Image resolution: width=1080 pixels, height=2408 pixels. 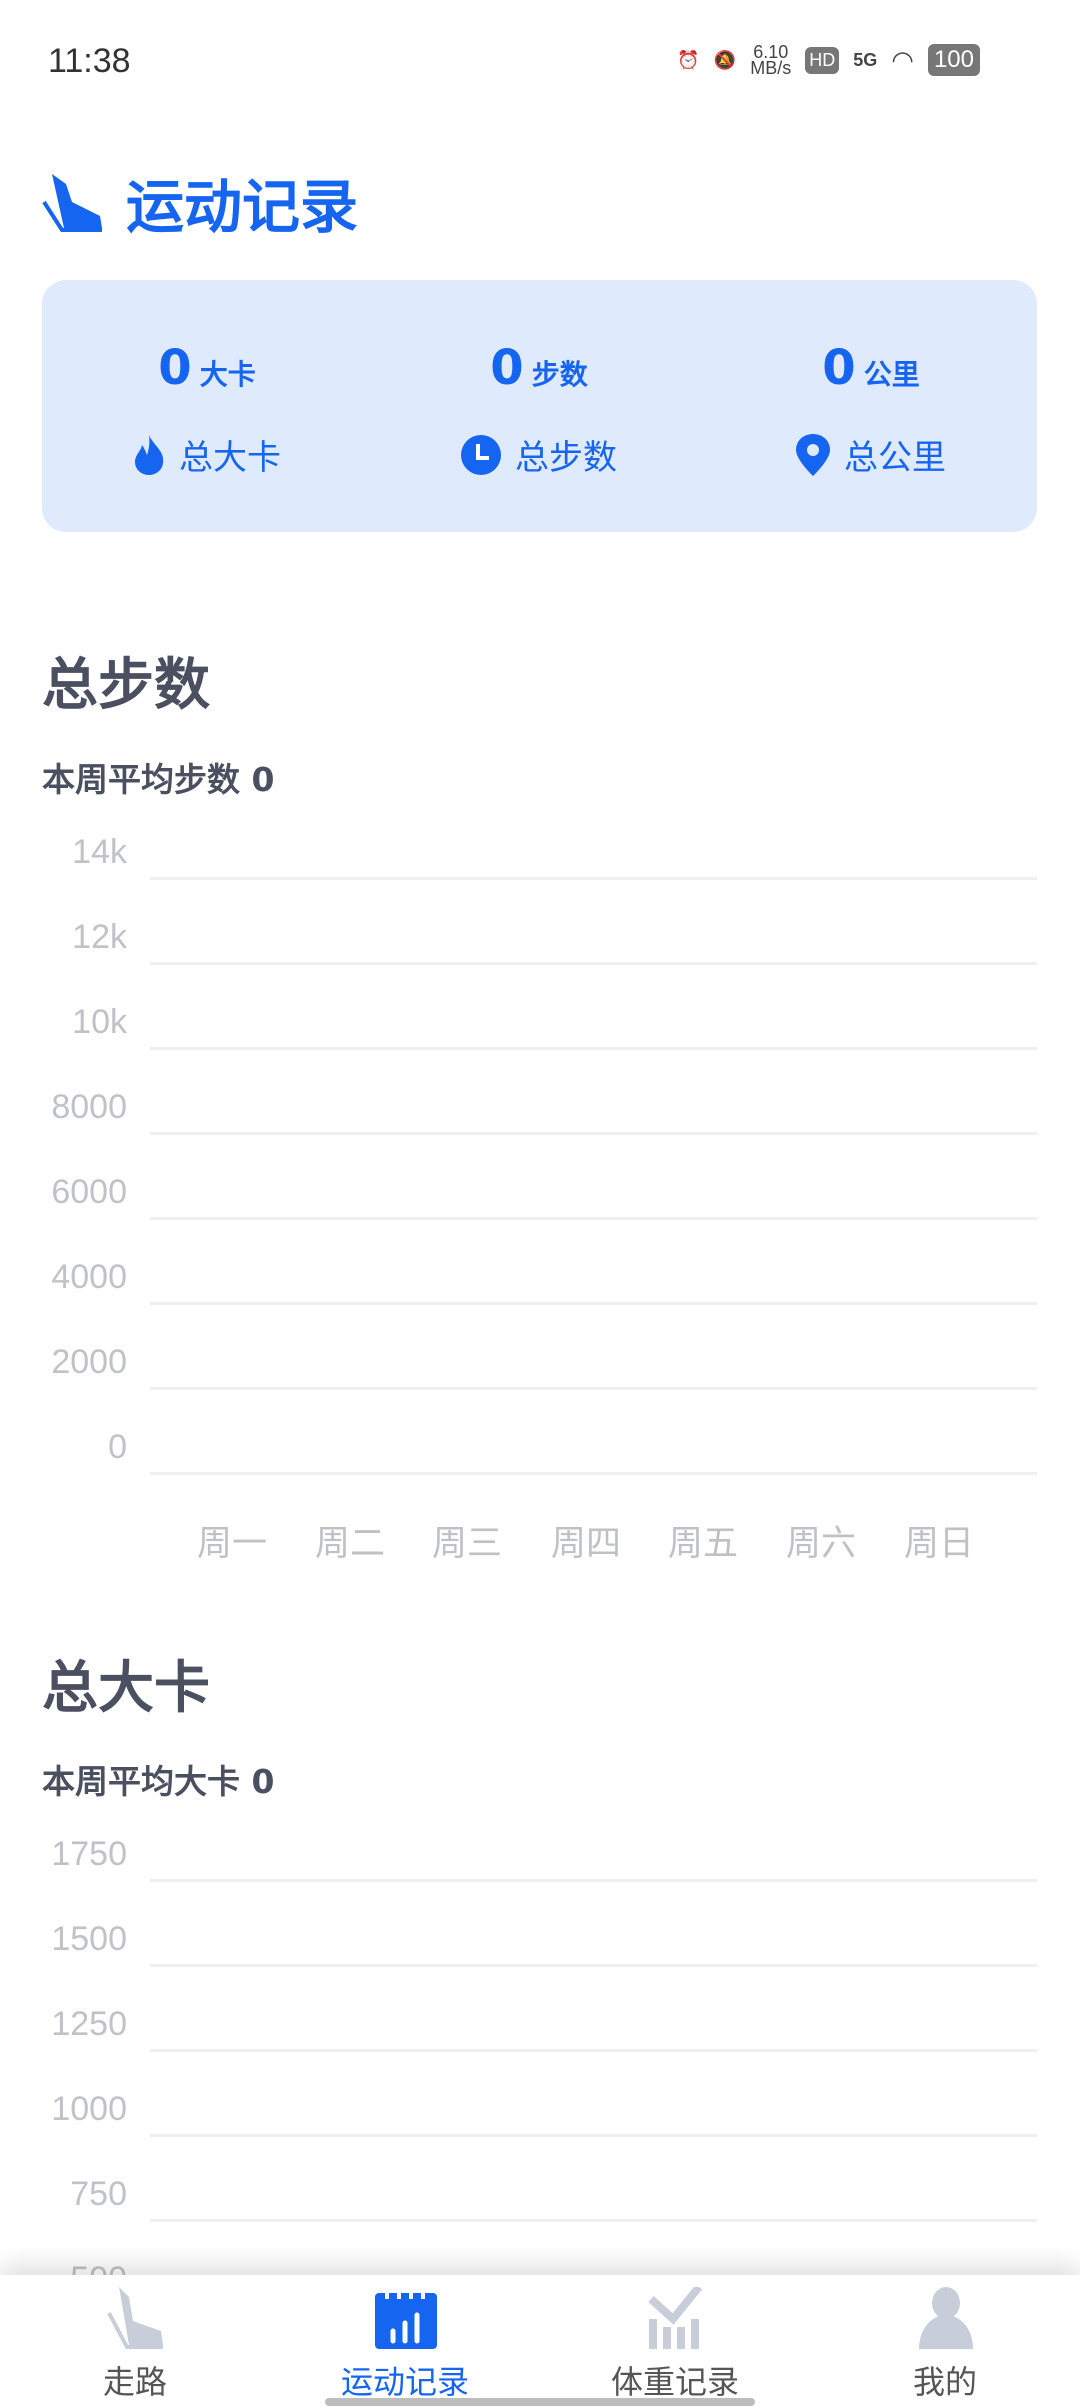 What do you see at coordinates (134, 2382) in the screenshot?
I see `nav-walk-label: 走路` at bounding box center [134, 2382].